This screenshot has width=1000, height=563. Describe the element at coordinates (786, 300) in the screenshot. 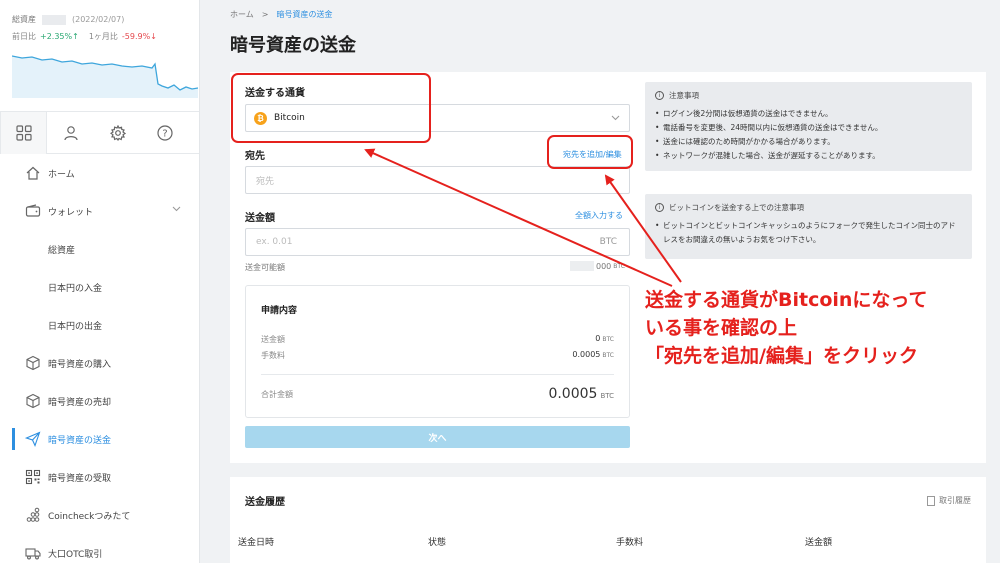

I see `annotation-line: 送金する通貨がBitcoinになって` at that location.